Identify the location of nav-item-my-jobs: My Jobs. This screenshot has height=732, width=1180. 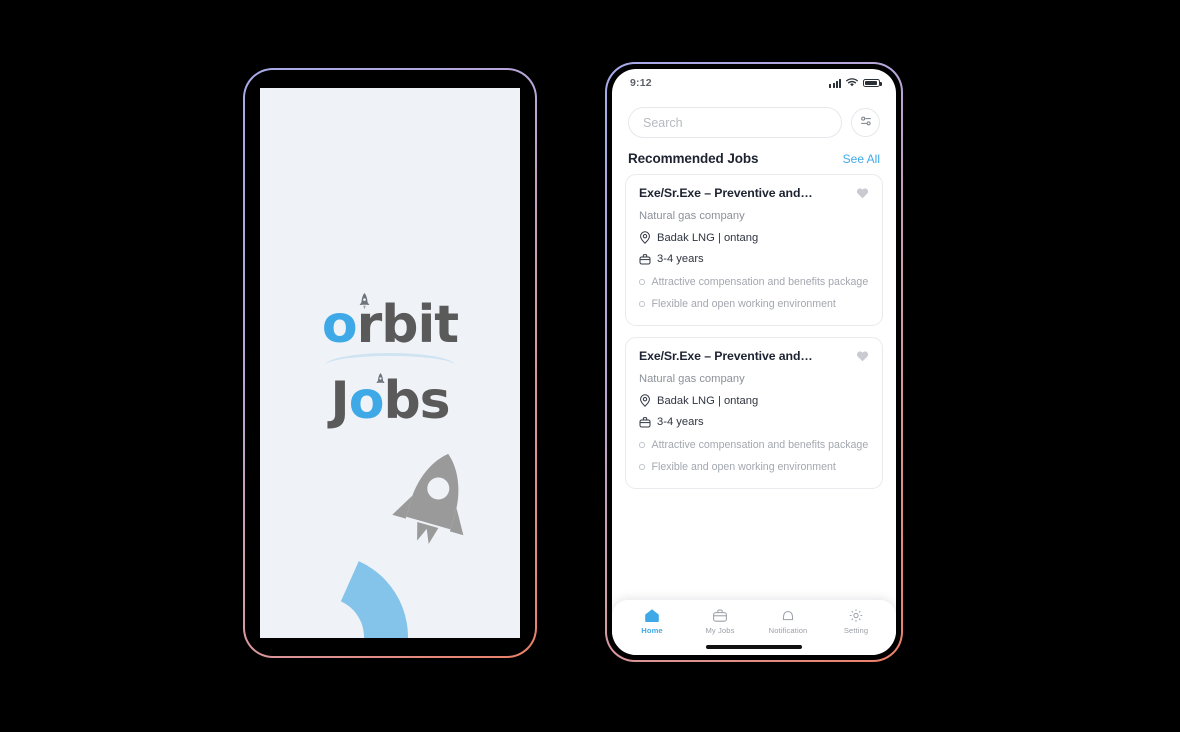
(720, 621).